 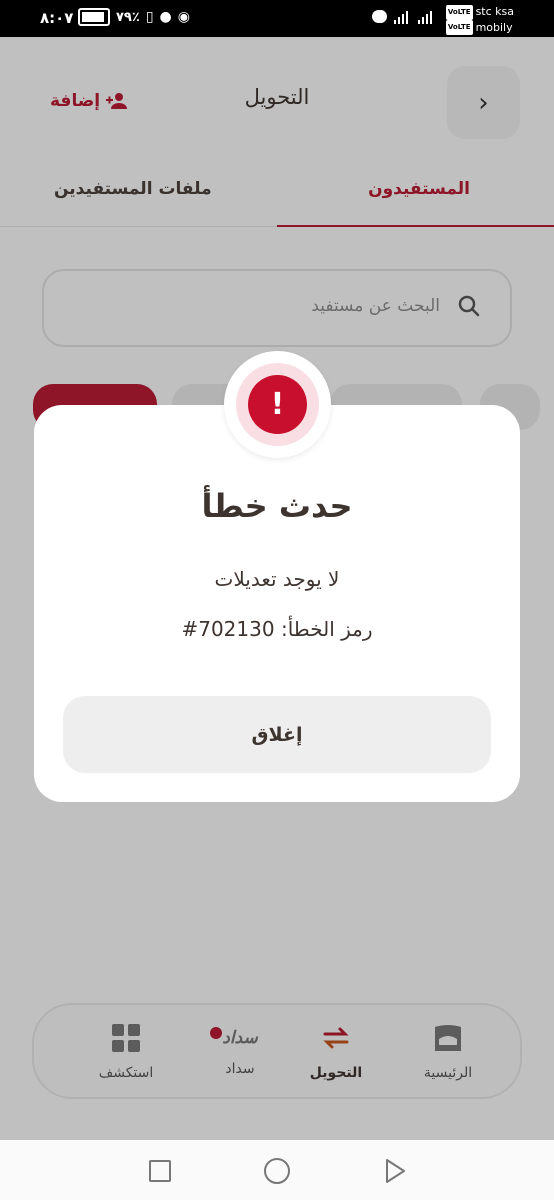 What do you see at coordinates (494, 27) in the screenshot?
I see `carrier-2: mobily` at bounding box center [494, 27].